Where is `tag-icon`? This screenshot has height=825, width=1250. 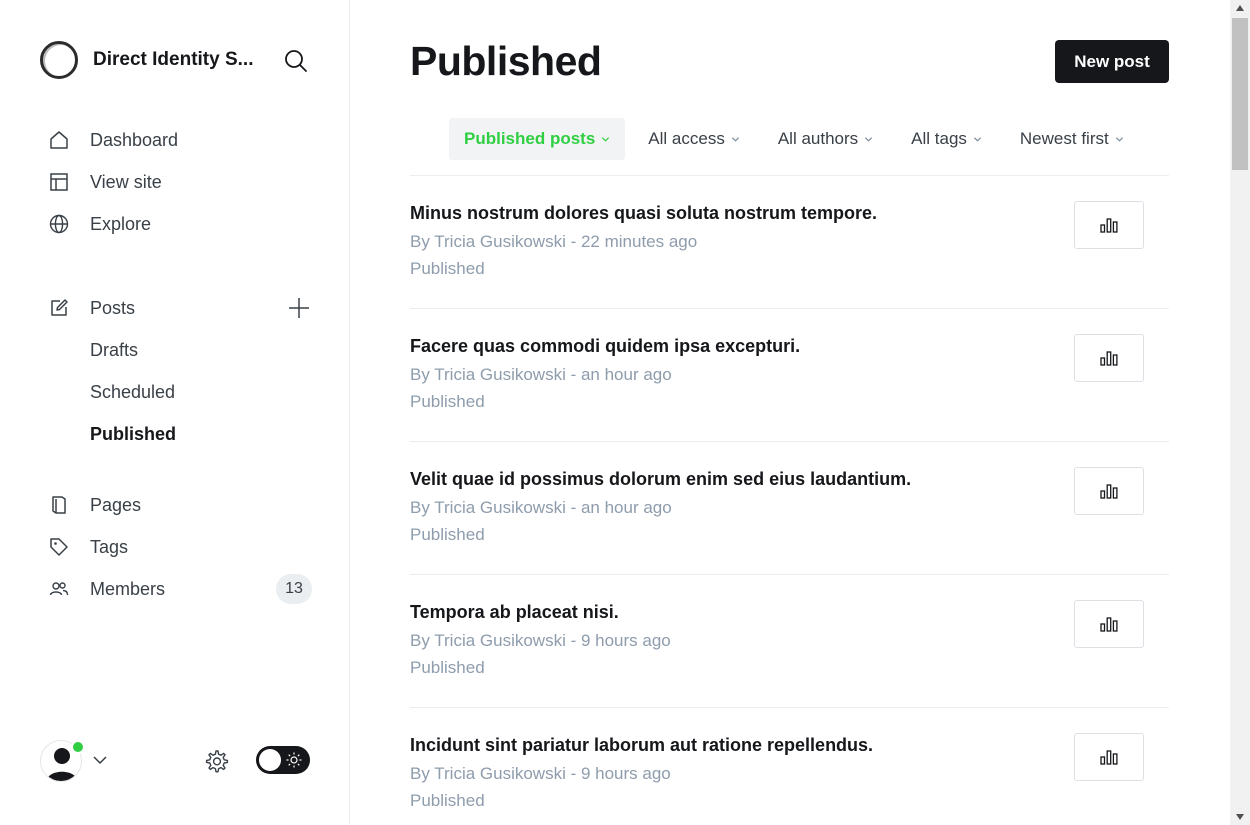
tag-icon is located at coordinates (59, 547).